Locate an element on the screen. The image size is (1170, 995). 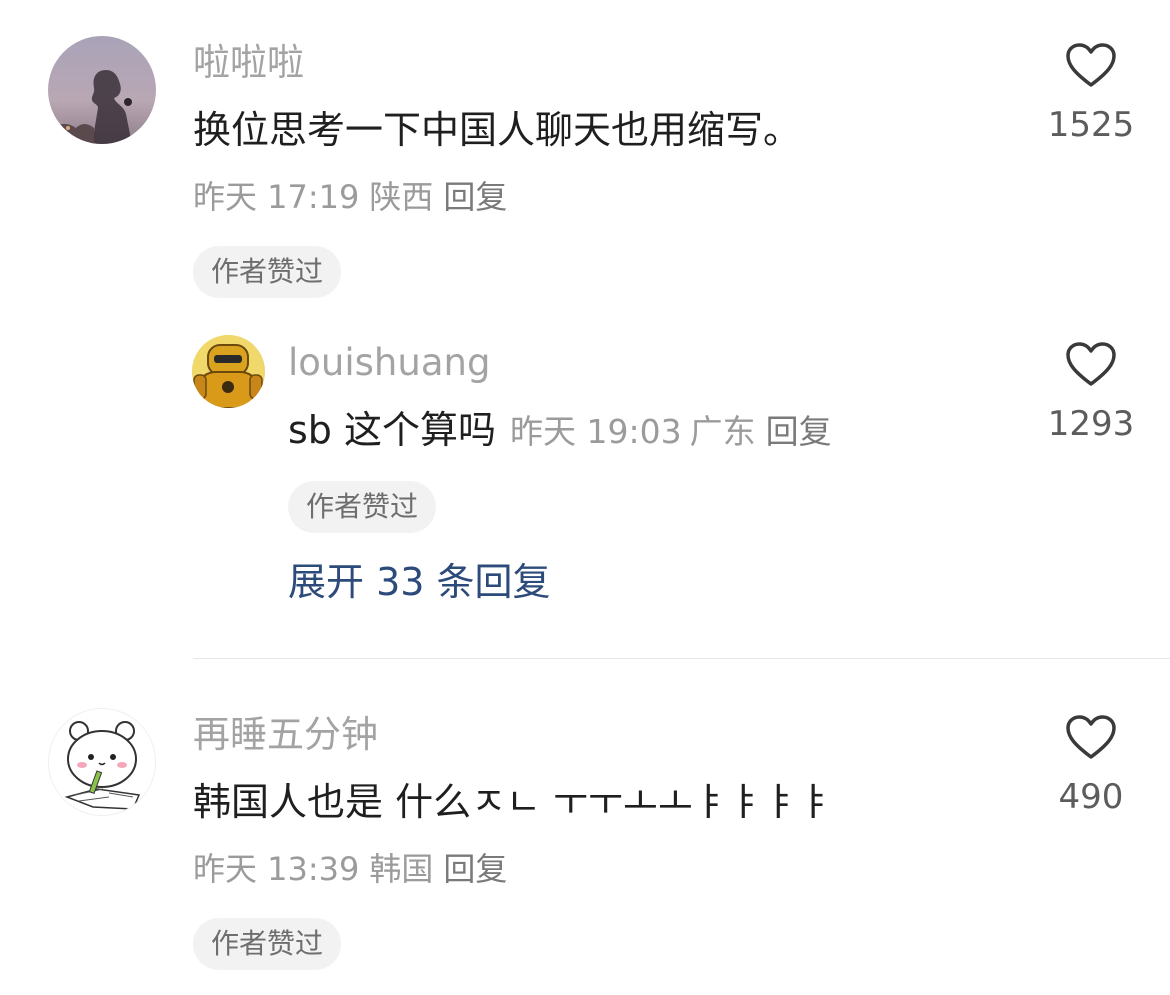
expand-replies-button: 展开 33 条回复 is located at coordinates (419, 582).